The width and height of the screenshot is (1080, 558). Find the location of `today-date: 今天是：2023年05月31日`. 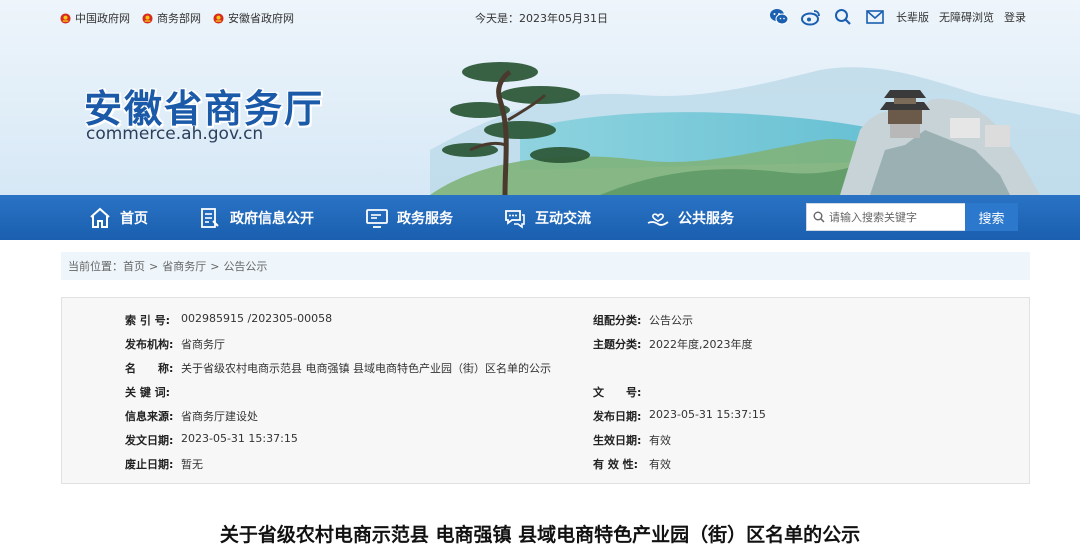

today-date: 今天是：2023年05月31日 is located at coordinates (541, 18).